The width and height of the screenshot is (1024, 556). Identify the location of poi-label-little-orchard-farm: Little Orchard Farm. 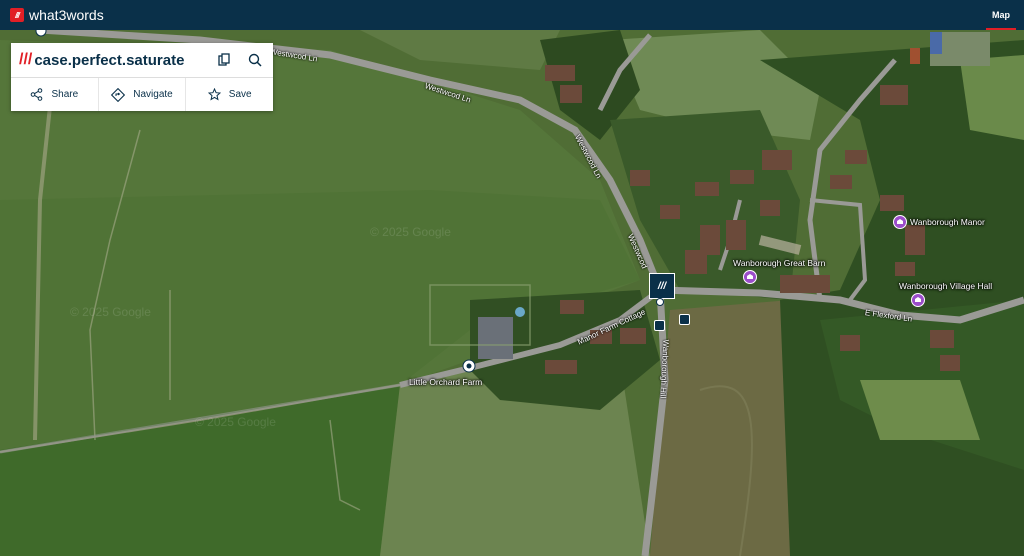
(445, 382).